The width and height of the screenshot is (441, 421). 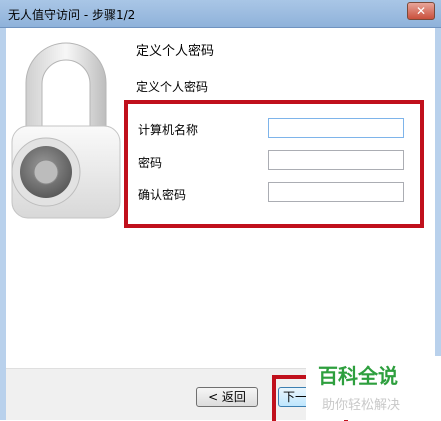 What do you see at coordinates (175, 51) in the screenshot?
I see `page-heading: 定义个人密码` at bounding box center [175, 51].